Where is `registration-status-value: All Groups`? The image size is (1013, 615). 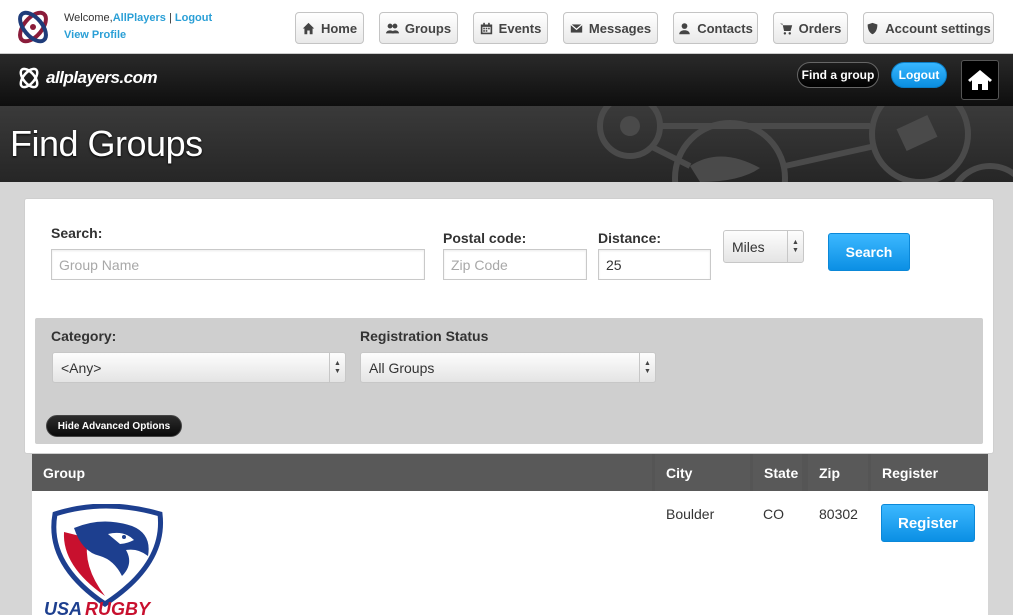
registration-status-value: All Groups is located at coordinates (402, 367).